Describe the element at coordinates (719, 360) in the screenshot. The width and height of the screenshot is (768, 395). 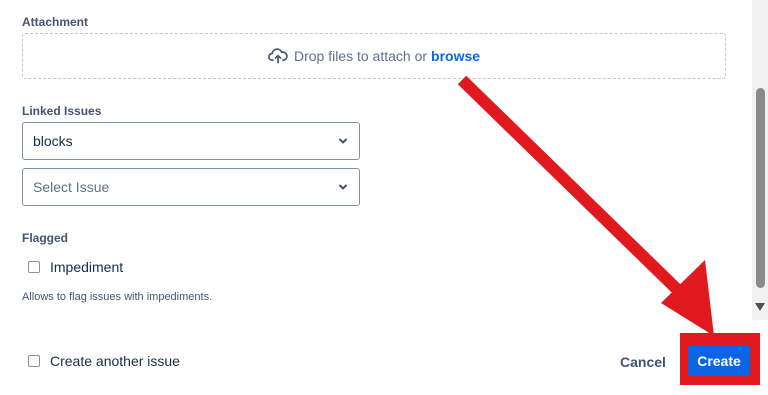
I see `create-button: Create` at that location.